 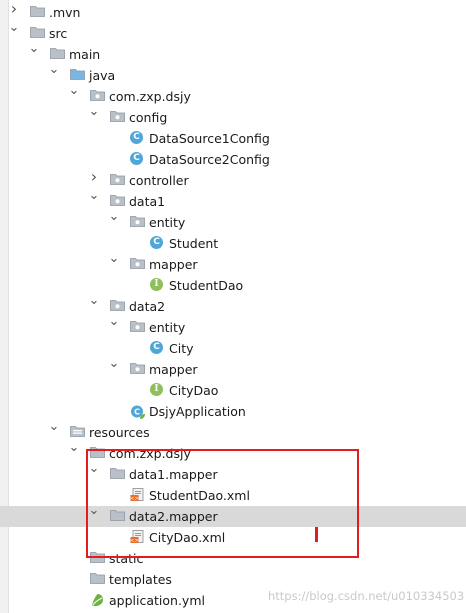 What do you see at coordinates (77, 432) in the screenshot?
I see `resources-folder-icon` at bounding box center [77, 432].